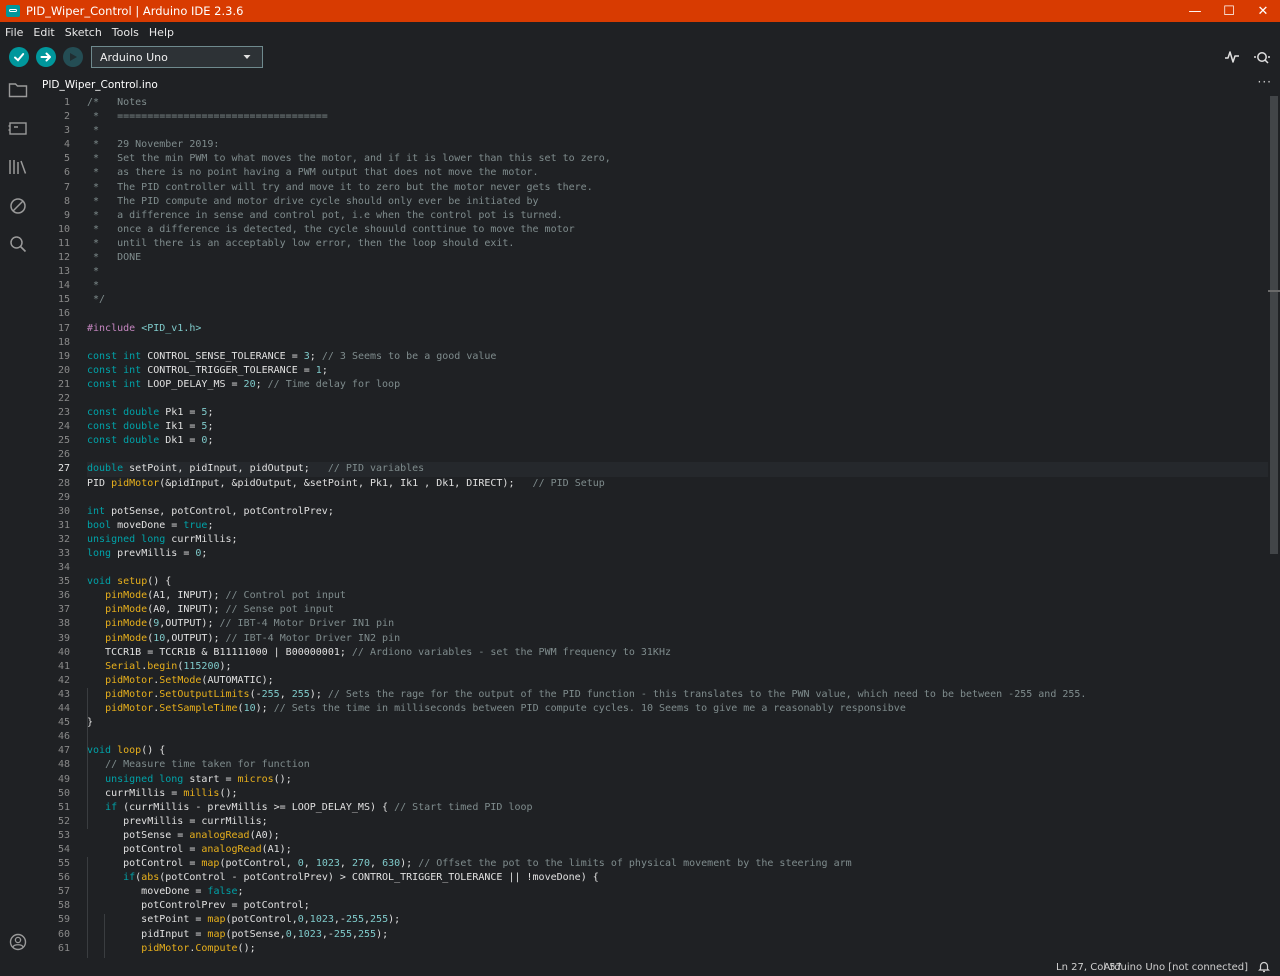  What do you see at coordinates (63, 920) in the screenshot?
I see `line-number: 59` at bounding box center [63, 920].